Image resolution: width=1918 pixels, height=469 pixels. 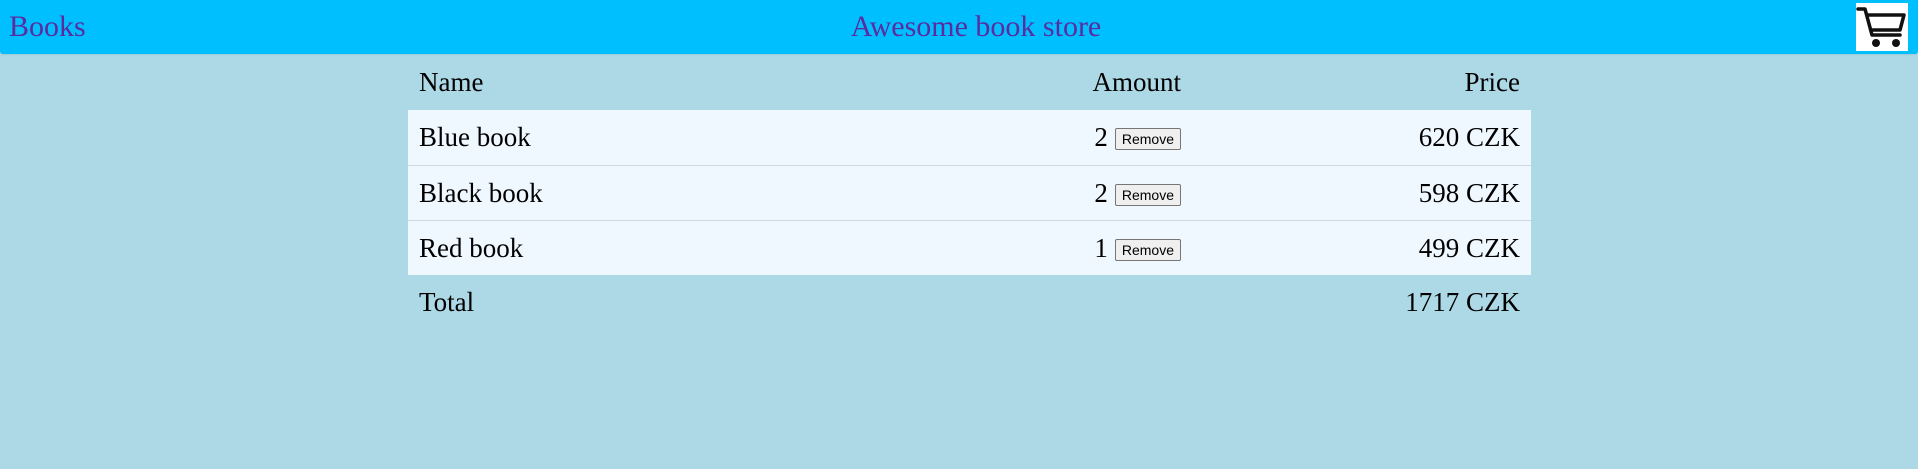 I want to click on amount-cell: 1 Remove, so click(x=1137, y=248).